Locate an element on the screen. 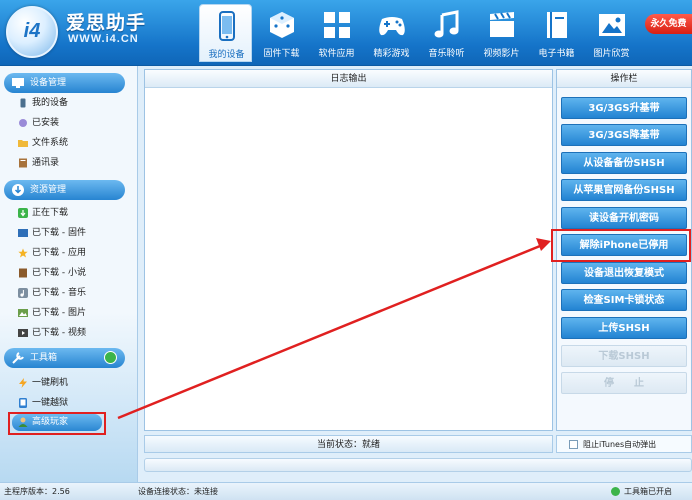  nav-firmware: 固件下载 is located at coordinates (281, 33).